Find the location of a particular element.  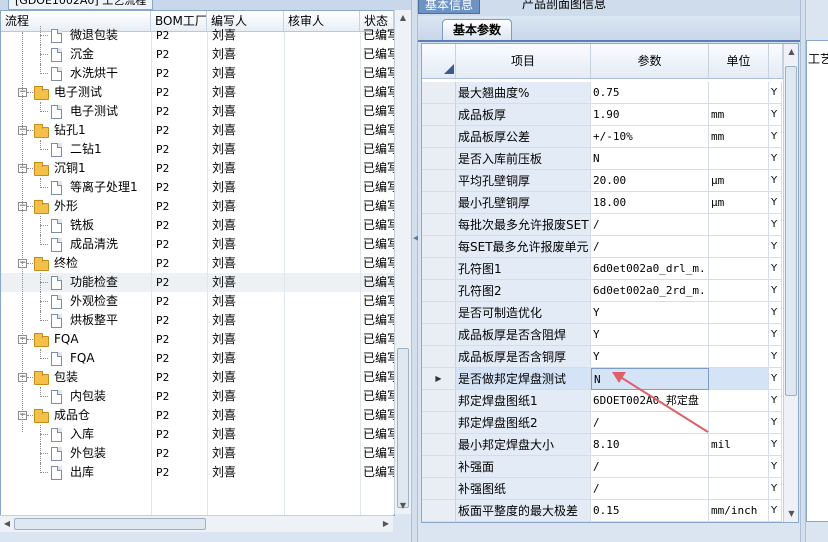

tree-node-label: 烘板整平 is located at coordinates (94, 320).